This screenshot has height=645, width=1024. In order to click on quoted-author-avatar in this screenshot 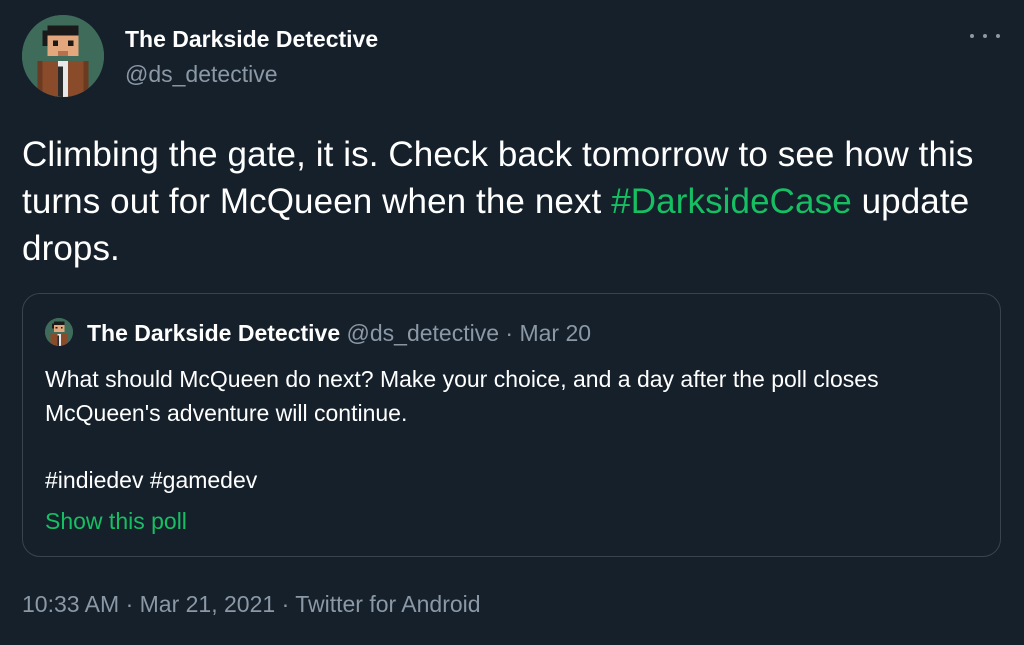, I will do `click(59, 332)`.